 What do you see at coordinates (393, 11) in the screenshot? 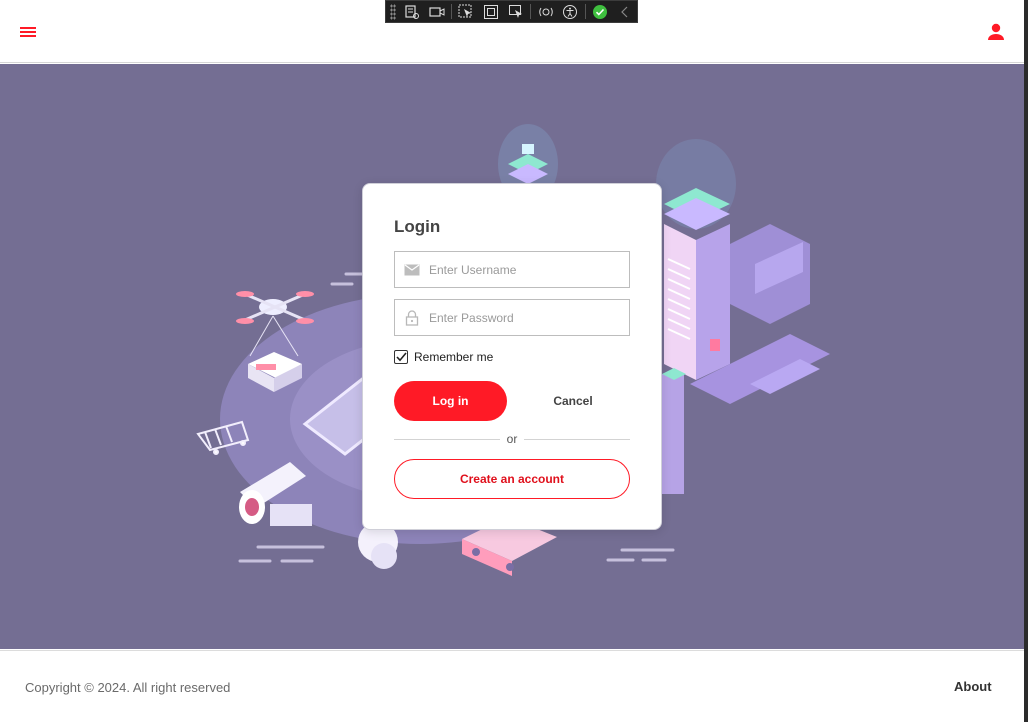
I see `drag-grip-icon` at bounding box center [393, 11].